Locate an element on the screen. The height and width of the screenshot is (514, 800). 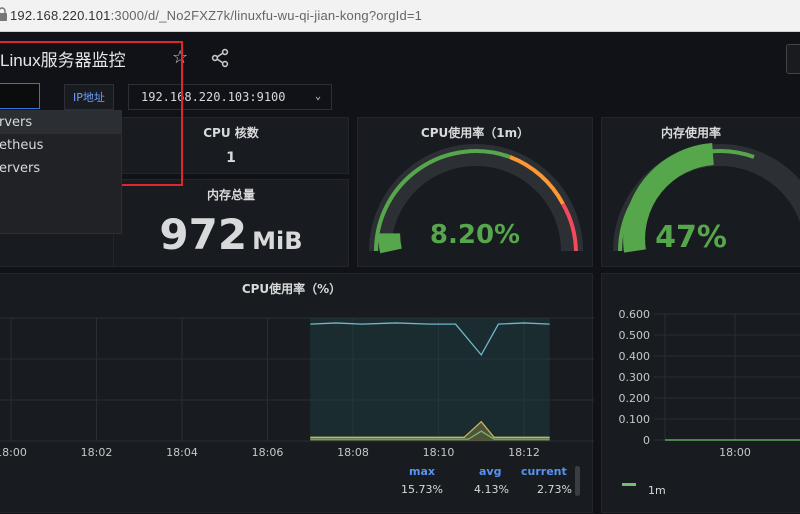
data-region is located at coordinates (430, 379).